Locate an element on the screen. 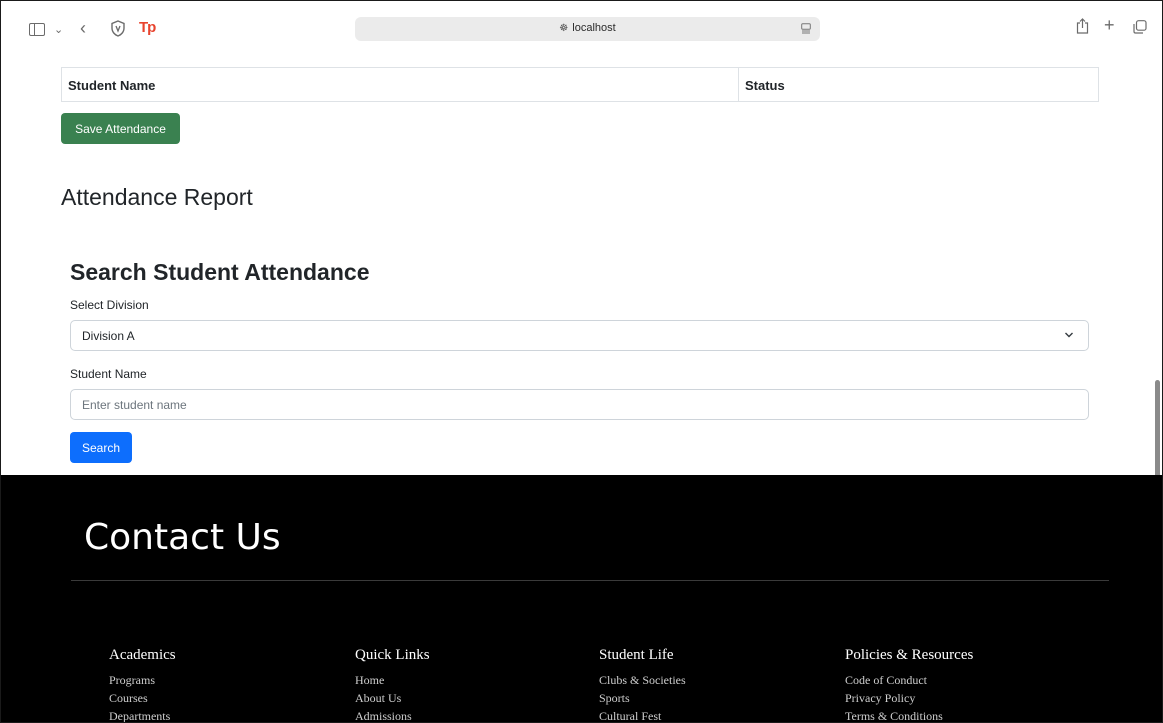 This screenshot has width=1163, height=723. chevron-down-icon: ⌄ is located at coordinates (58, 30).